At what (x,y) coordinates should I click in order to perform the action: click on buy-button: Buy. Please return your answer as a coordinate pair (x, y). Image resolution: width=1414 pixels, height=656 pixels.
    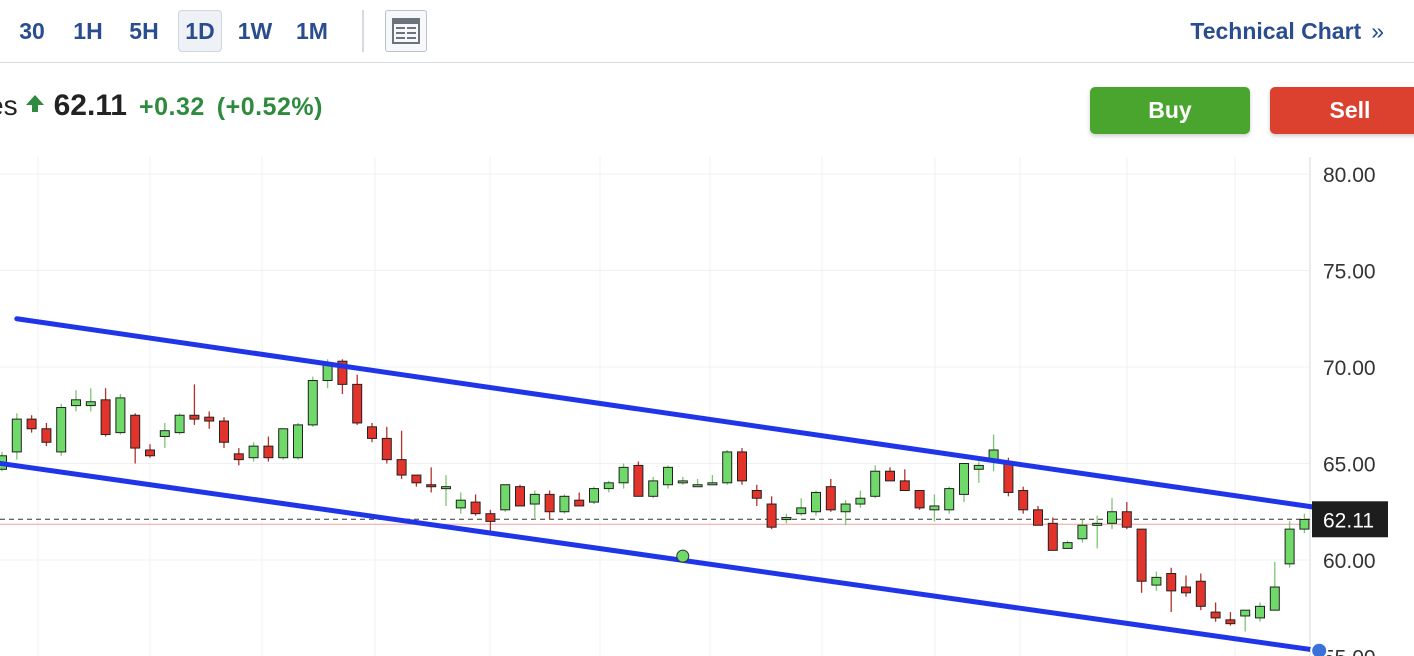
    Looking at the image, I should click on (1170, 110).